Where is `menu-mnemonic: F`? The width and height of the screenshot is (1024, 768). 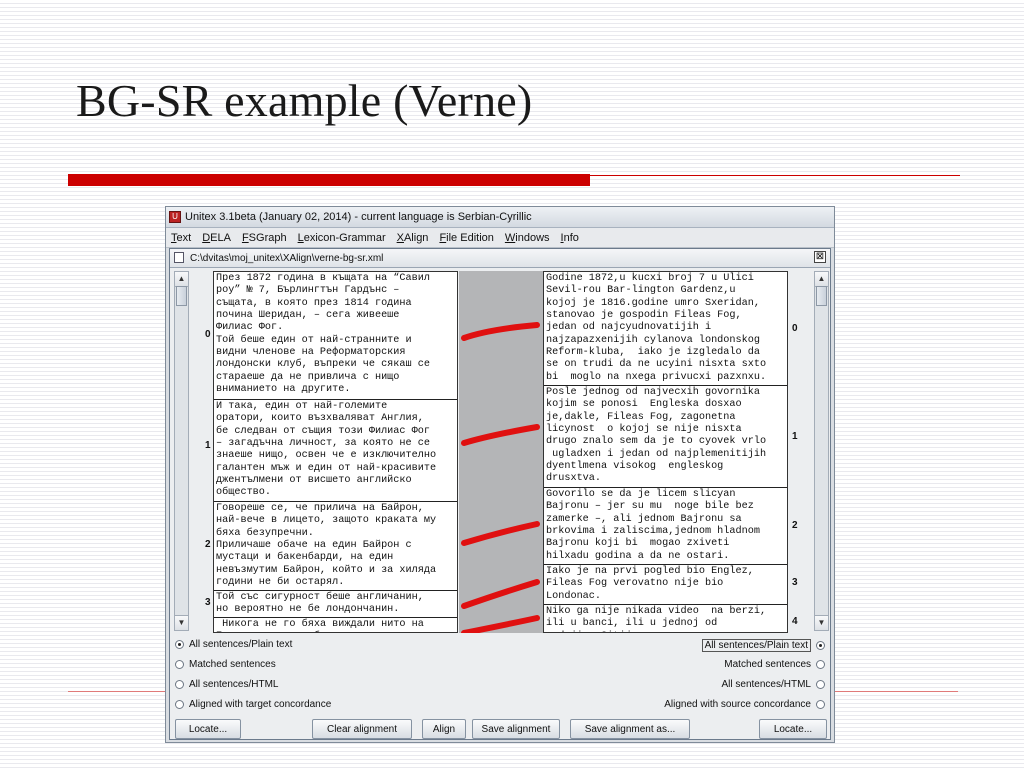 menu-mnemonic: F is located at coordinates (245, 237).